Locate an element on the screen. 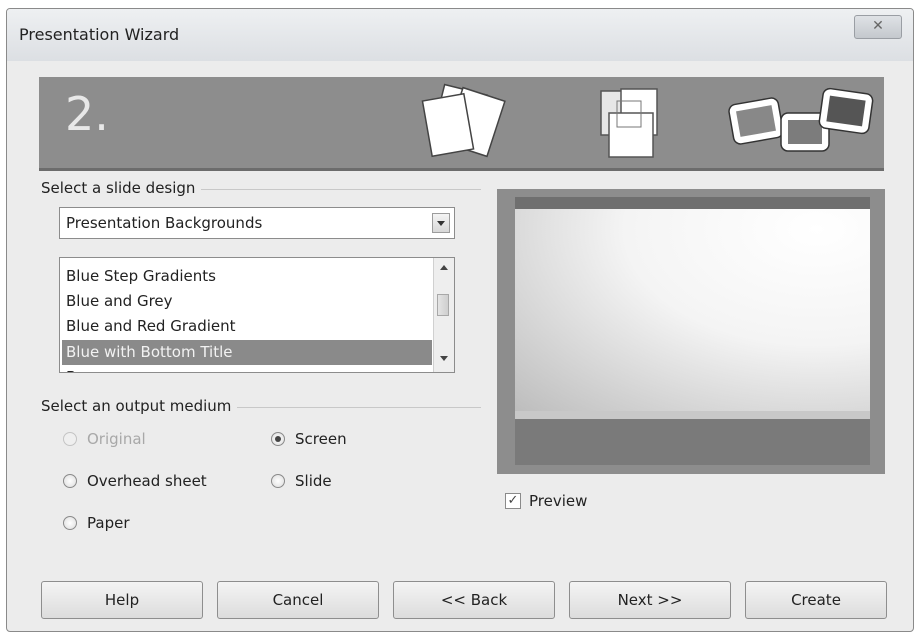  radio-label: Overhead sheet is located at coordinates (147, 481).